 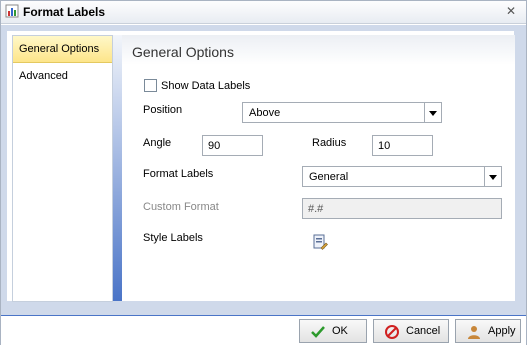 What do you see at coordinates (62, 168) in the screenshot?
I see `options-nav: General Options Advanced` at bounding box center [62, 168].